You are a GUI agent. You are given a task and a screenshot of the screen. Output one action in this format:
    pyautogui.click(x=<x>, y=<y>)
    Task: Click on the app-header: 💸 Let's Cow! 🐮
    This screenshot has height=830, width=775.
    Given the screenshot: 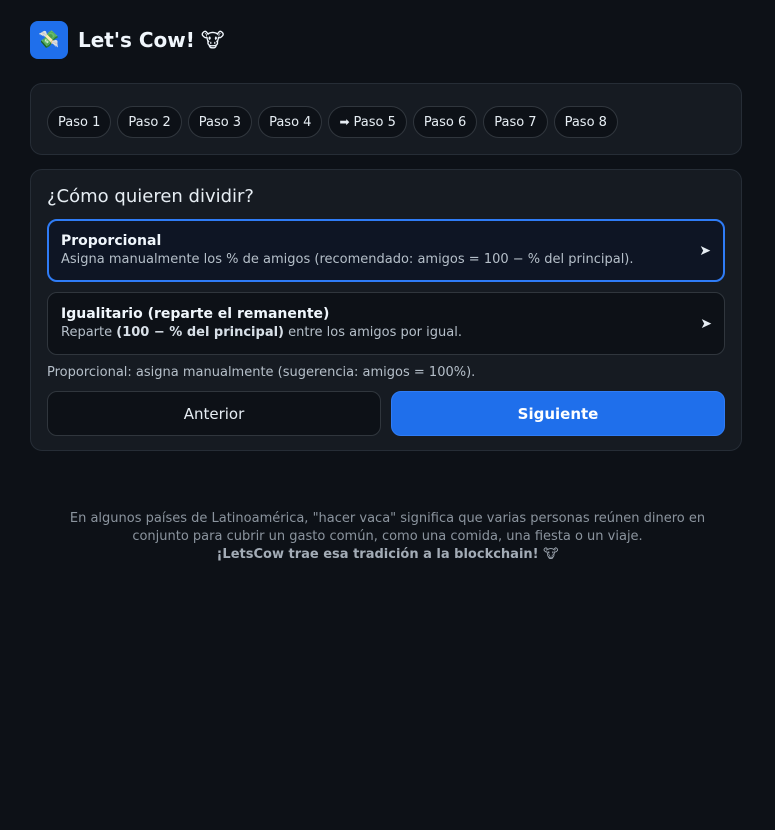 What is the action you would take?
    pyautogui.click(x=127, y=40)
    